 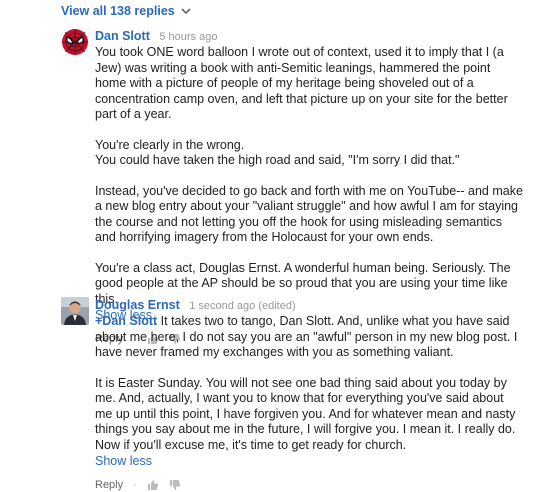 I want to click on reply-button: Reply, so click(x=109, y=485).